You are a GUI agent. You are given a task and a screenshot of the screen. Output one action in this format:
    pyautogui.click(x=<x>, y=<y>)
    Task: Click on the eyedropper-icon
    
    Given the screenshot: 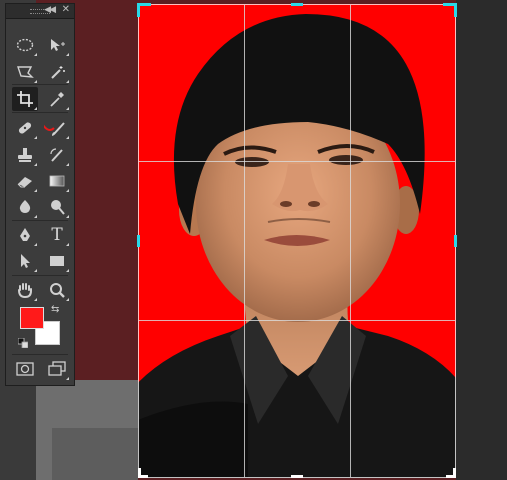 What is the action you would take?
    pyautogui.click(x=57, y=99)
    